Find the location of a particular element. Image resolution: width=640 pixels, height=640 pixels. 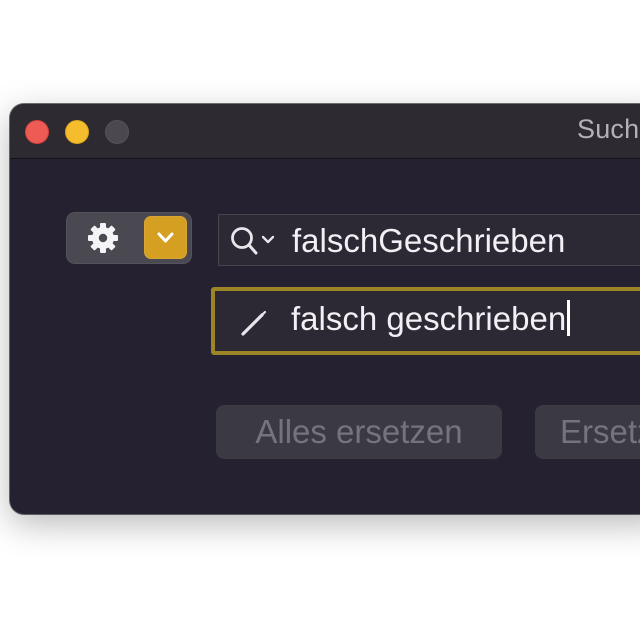

search-value: falschGeschrieben is located at coordinates (429, 240).